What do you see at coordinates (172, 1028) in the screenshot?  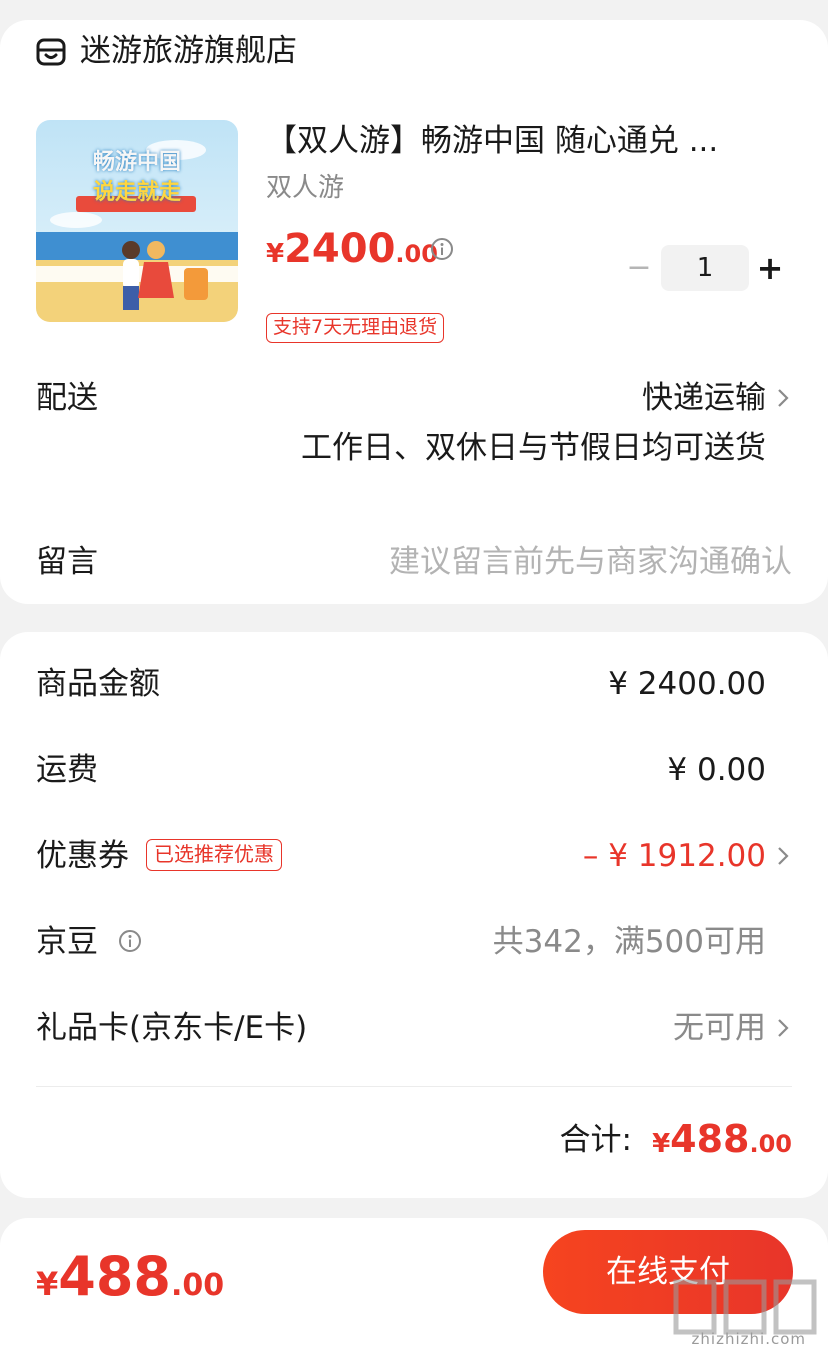 I see `gift-card-label: 礼品卡(京东卡/E卡)` at bounding box center [172, 1028].